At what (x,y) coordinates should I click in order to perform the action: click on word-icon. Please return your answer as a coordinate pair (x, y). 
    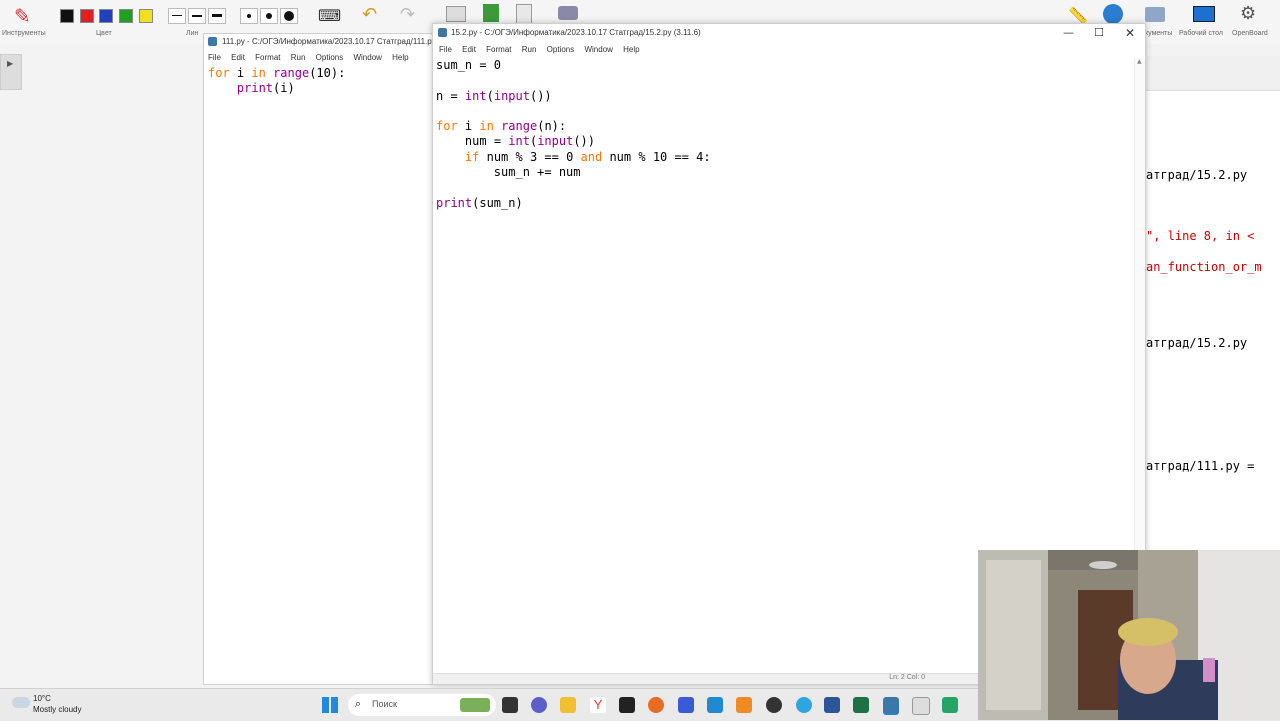
    Looking at the image, I should click on (832, 705).